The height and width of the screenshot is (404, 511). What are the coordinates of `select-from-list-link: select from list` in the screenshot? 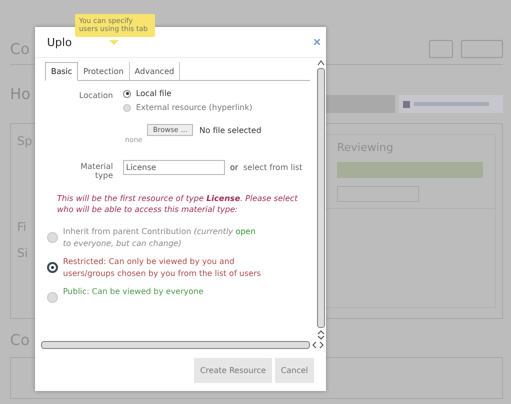 It's located at (272, 167).